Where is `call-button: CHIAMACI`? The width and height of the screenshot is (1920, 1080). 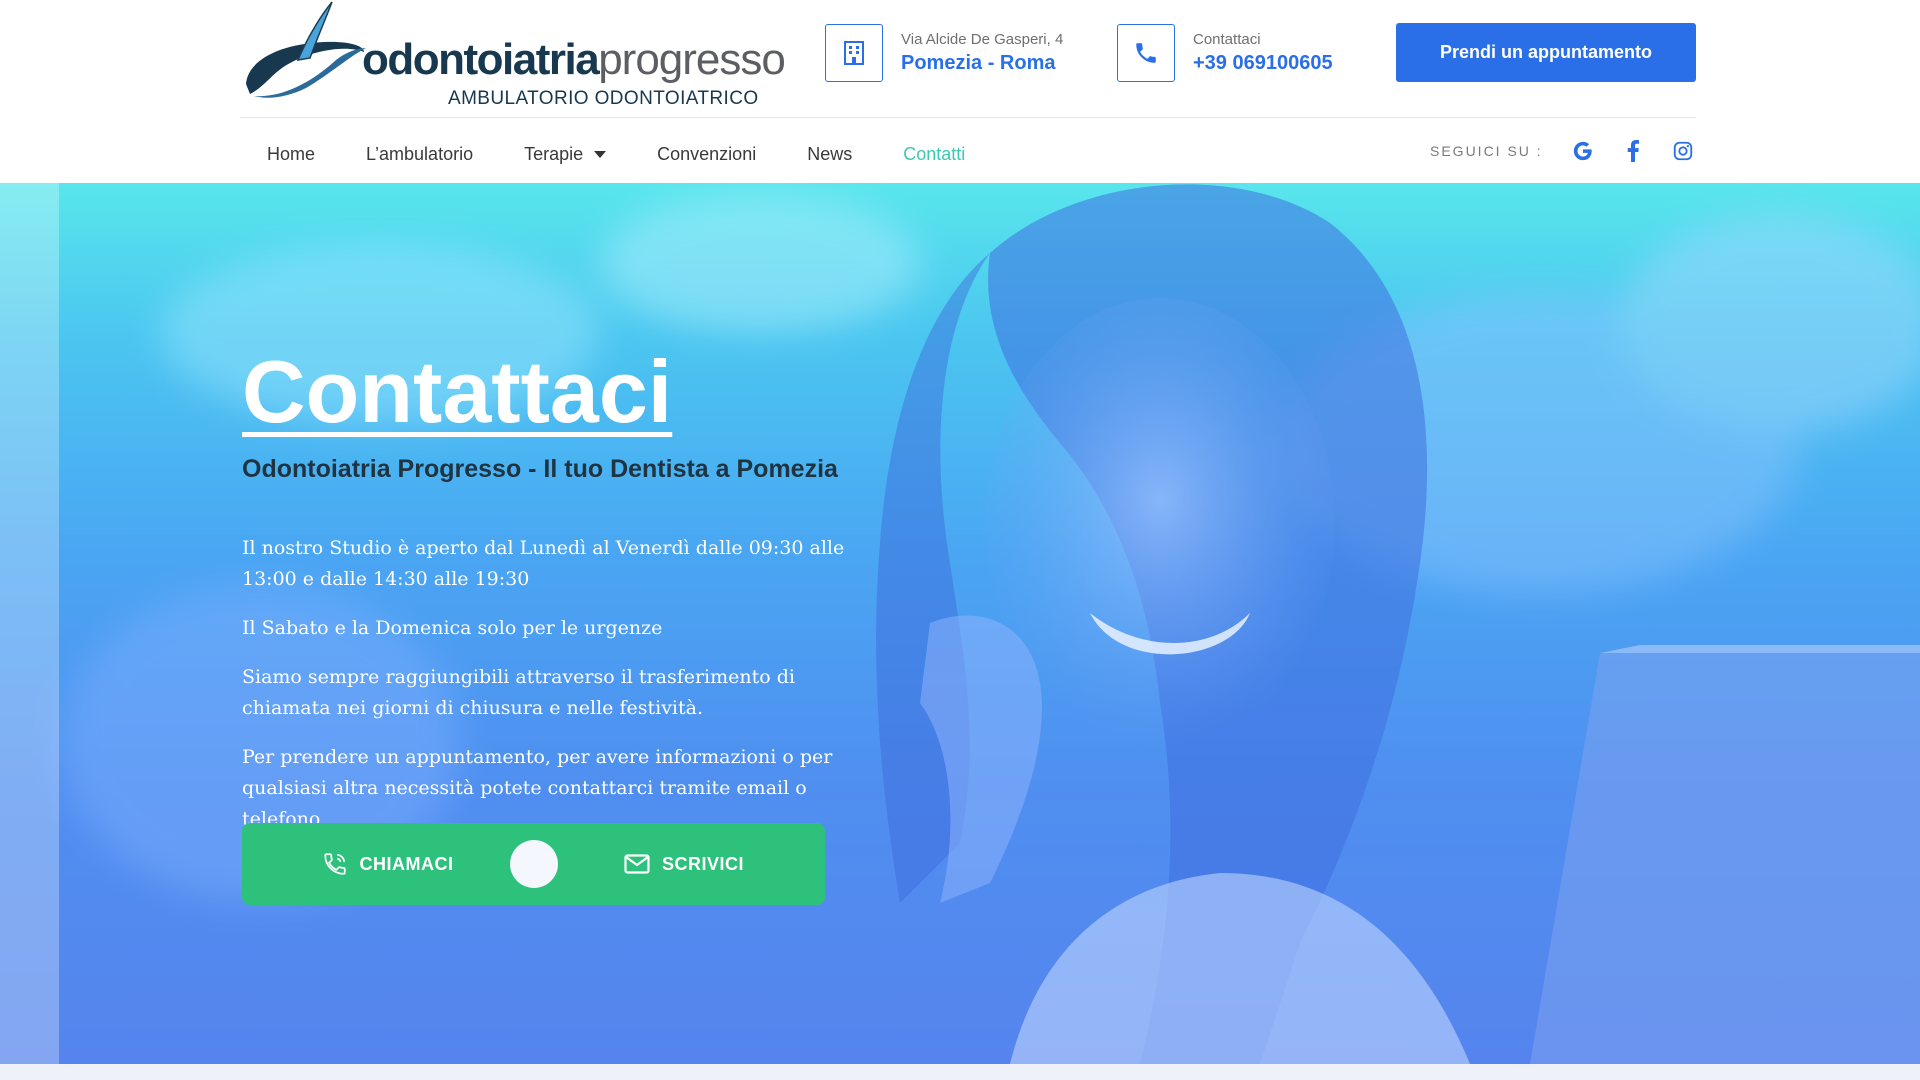
call-button: CHIAMACI is located at coordinates (387, 864).